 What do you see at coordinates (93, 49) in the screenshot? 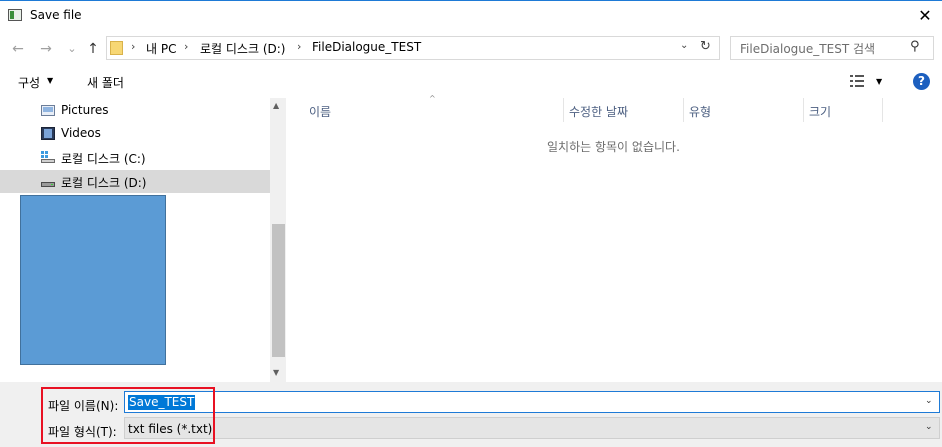
I see `up-arrow-icon: ↑` at bounding box center [93, 49].